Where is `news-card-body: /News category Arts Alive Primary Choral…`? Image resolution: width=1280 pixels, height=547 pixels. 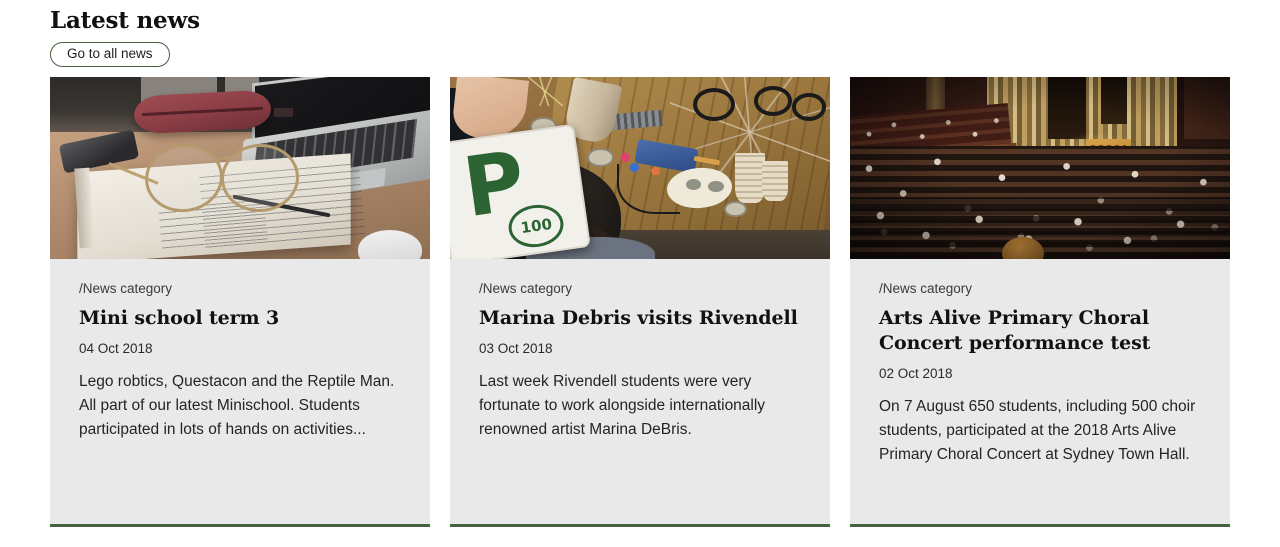 news-card-body: /News category Arts Alive Primary Choral… is located at coordinates (1040, 372).